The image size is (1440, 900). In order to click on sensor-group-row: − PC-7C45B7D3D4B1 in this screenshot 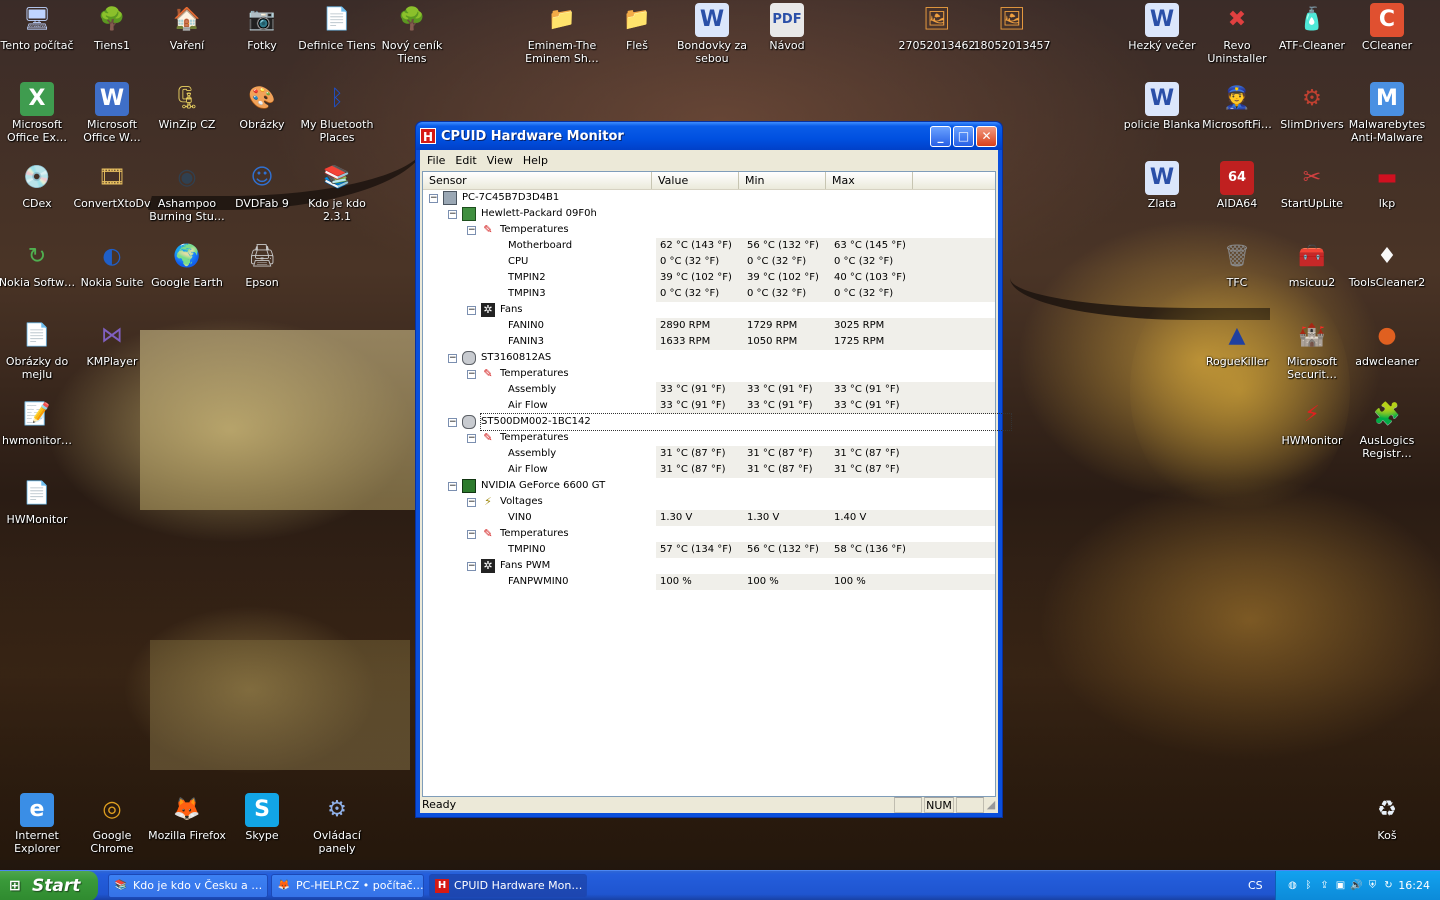, I will do `click(709, 198)`.